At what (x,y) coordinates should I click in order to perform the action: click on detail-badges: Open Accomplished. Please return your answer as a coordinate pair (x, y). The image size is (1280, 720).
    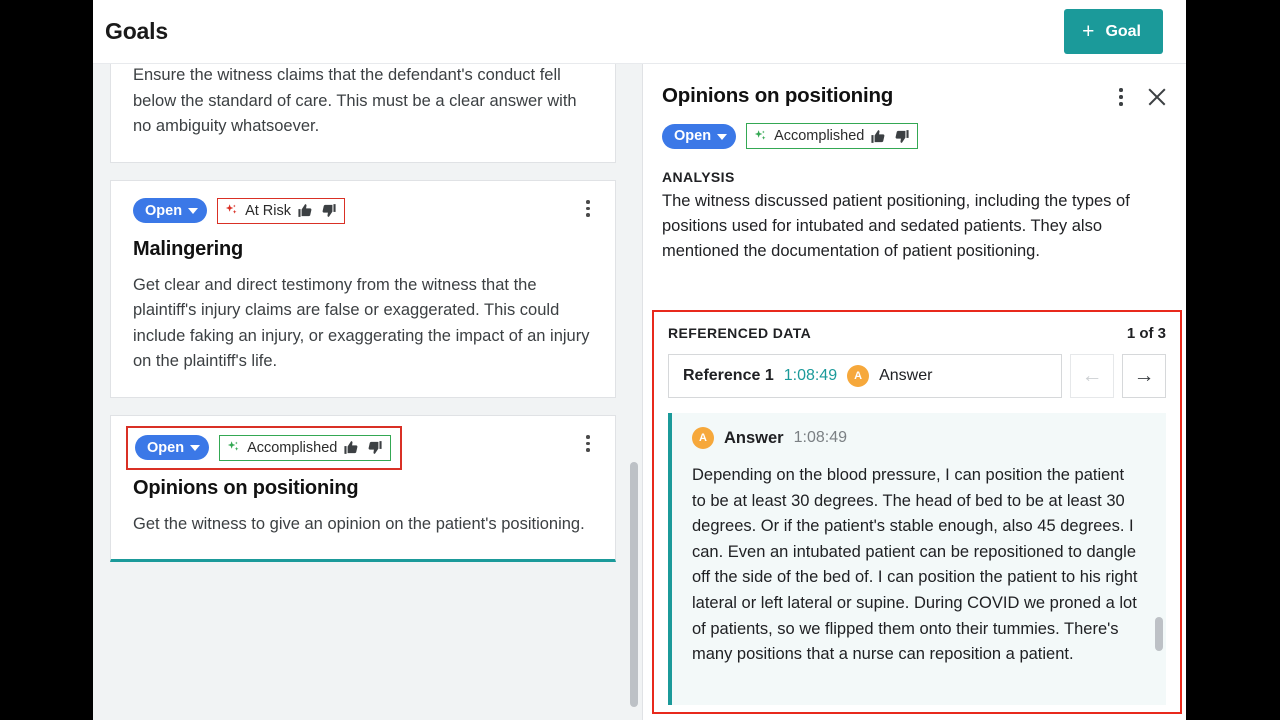
    Looking at the image, I should click on (914, 136).